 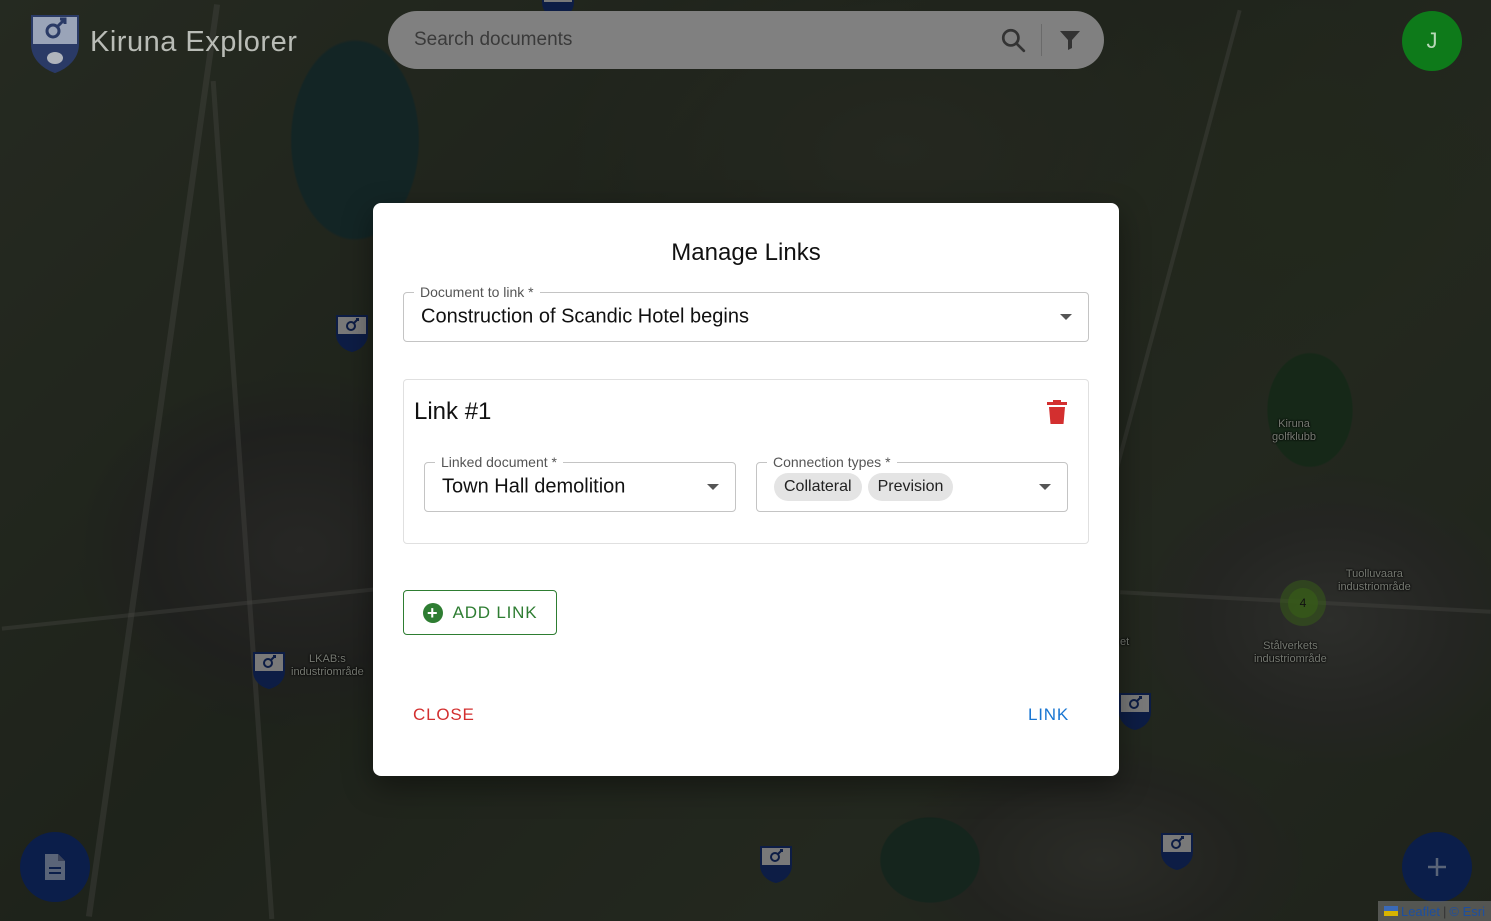 What do you see at coordinates (832, 462) in the screenshot?
I see `connection-types-label: Connection types *` at bounding box center [832, 462].